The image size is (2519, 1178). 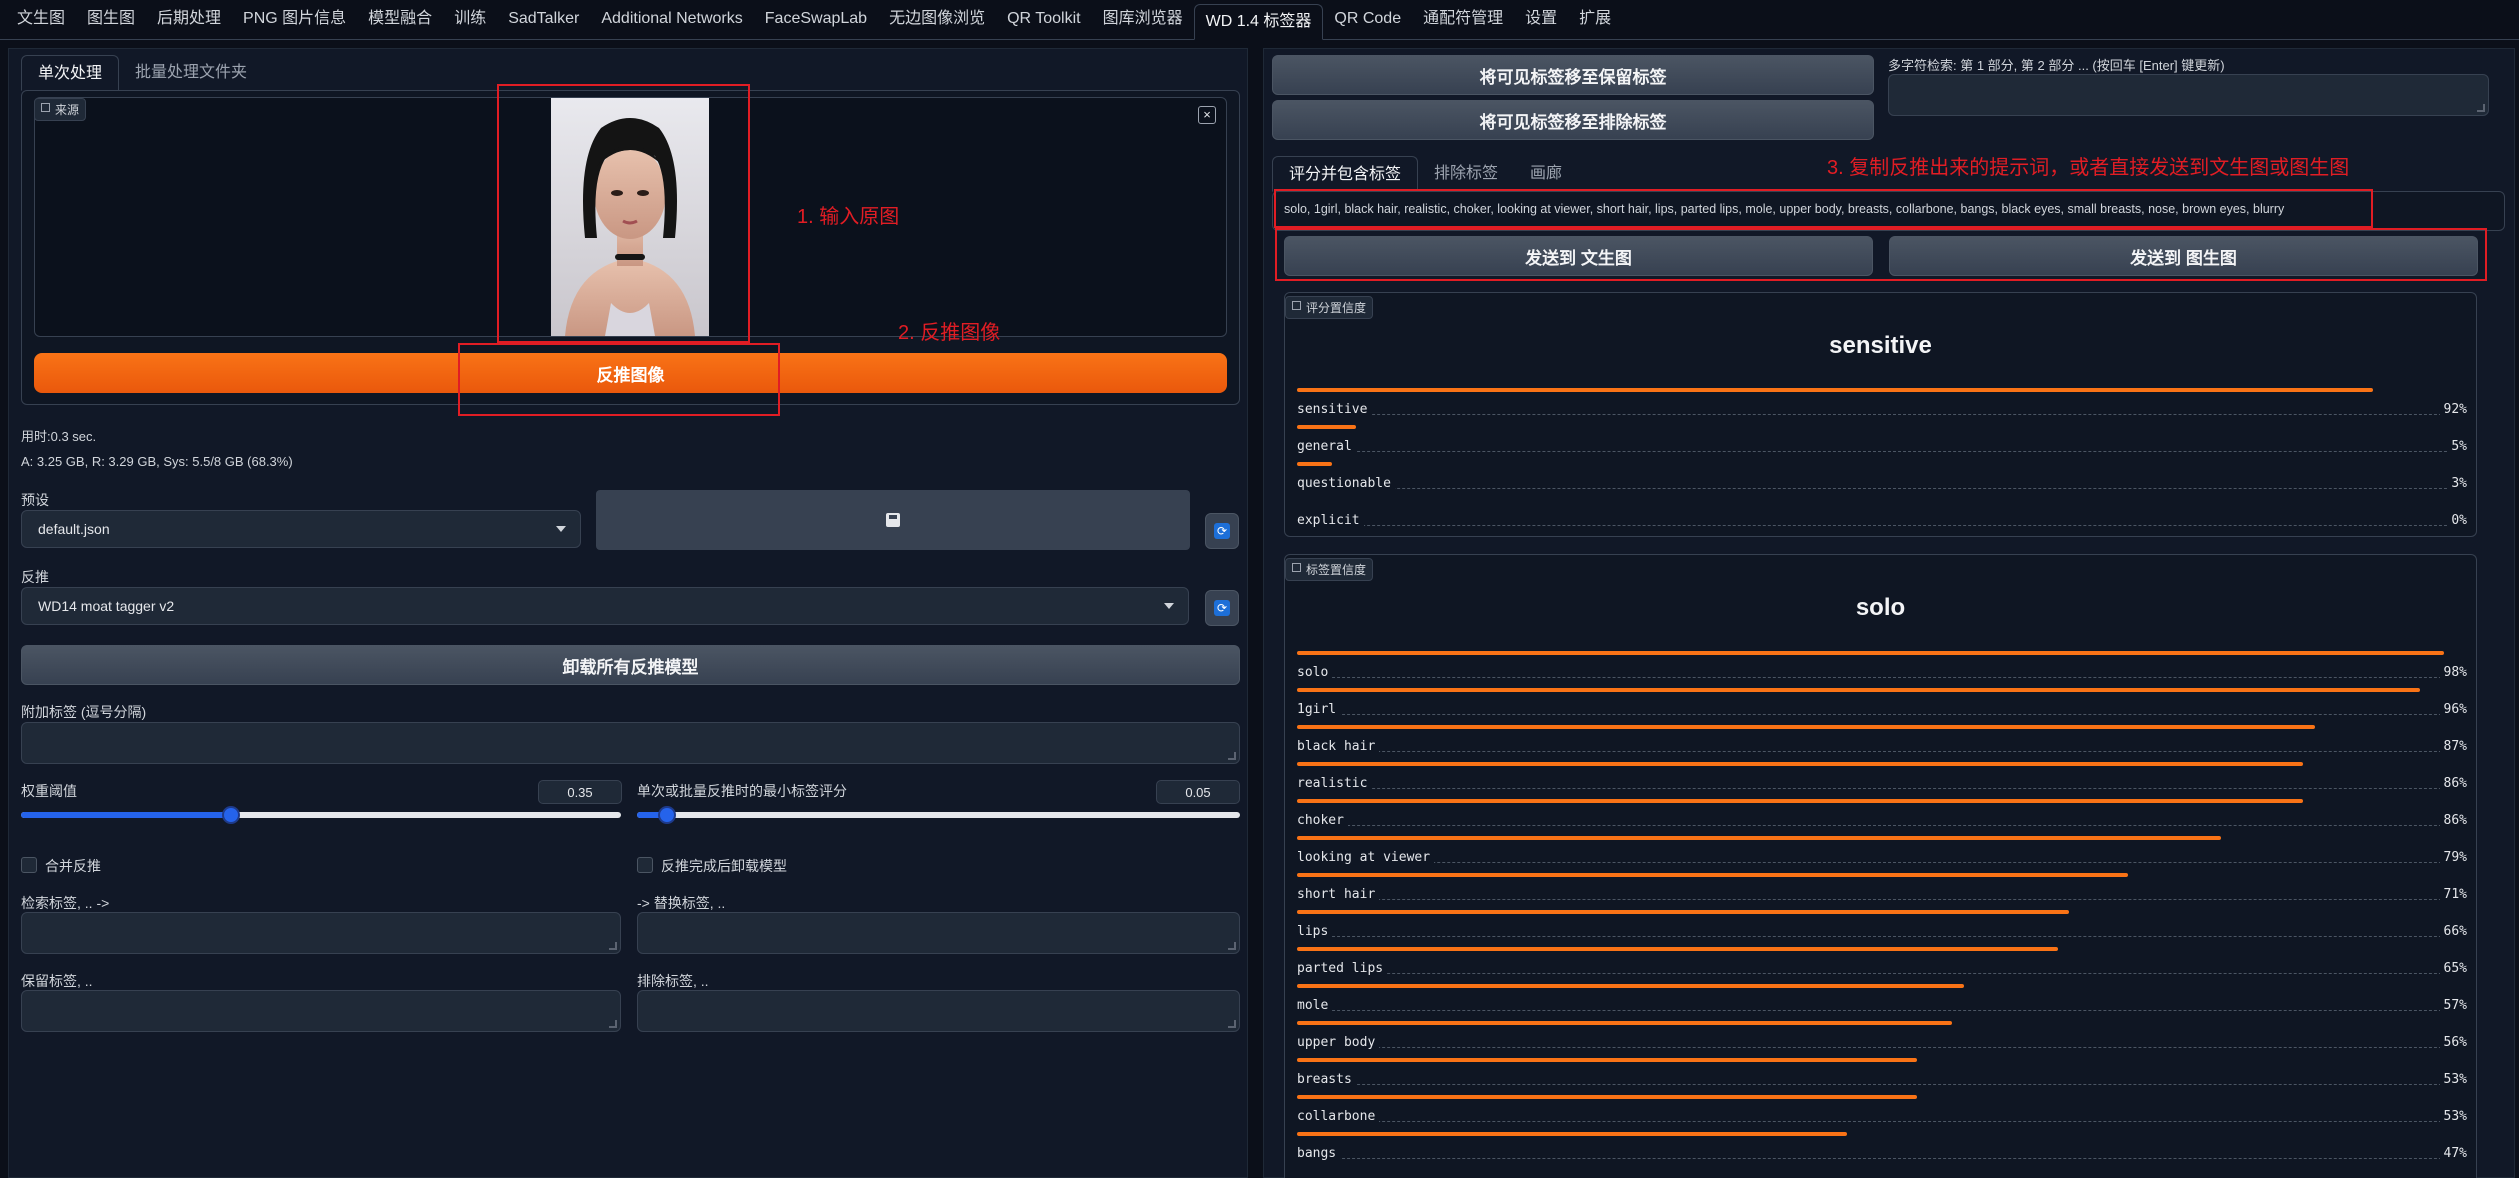 I want to click on preset-label: 预设, so click(x=35, y=500).